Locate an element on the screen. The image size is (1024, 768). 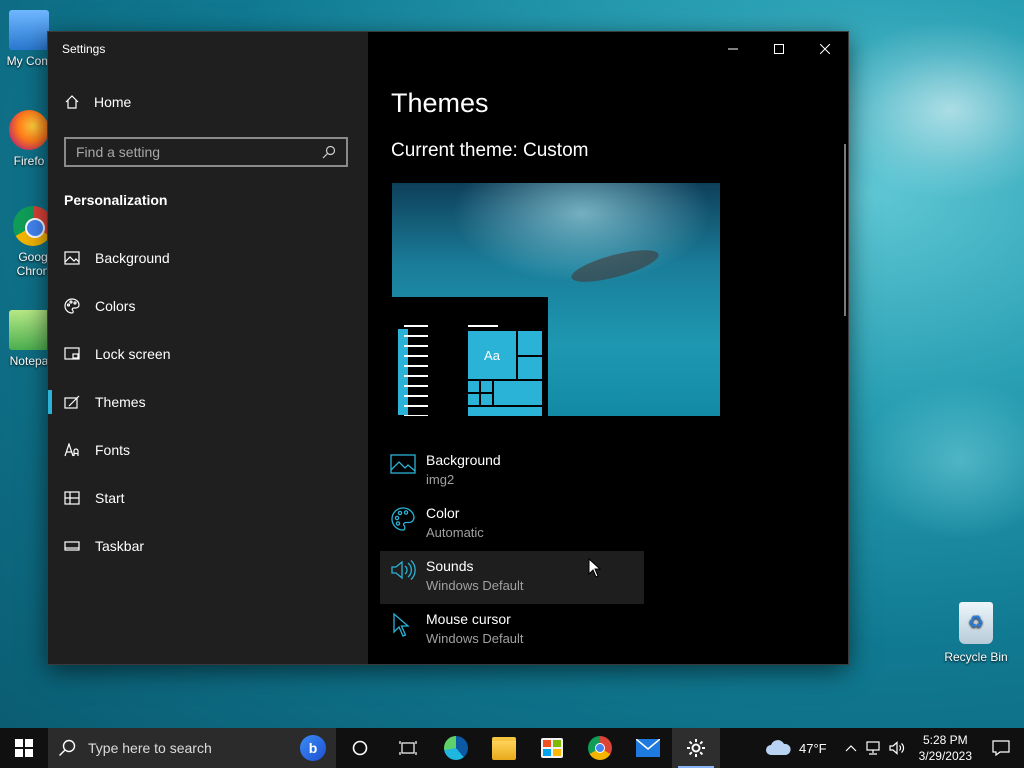
taskbar-mail is located at coordinates (648, 748).